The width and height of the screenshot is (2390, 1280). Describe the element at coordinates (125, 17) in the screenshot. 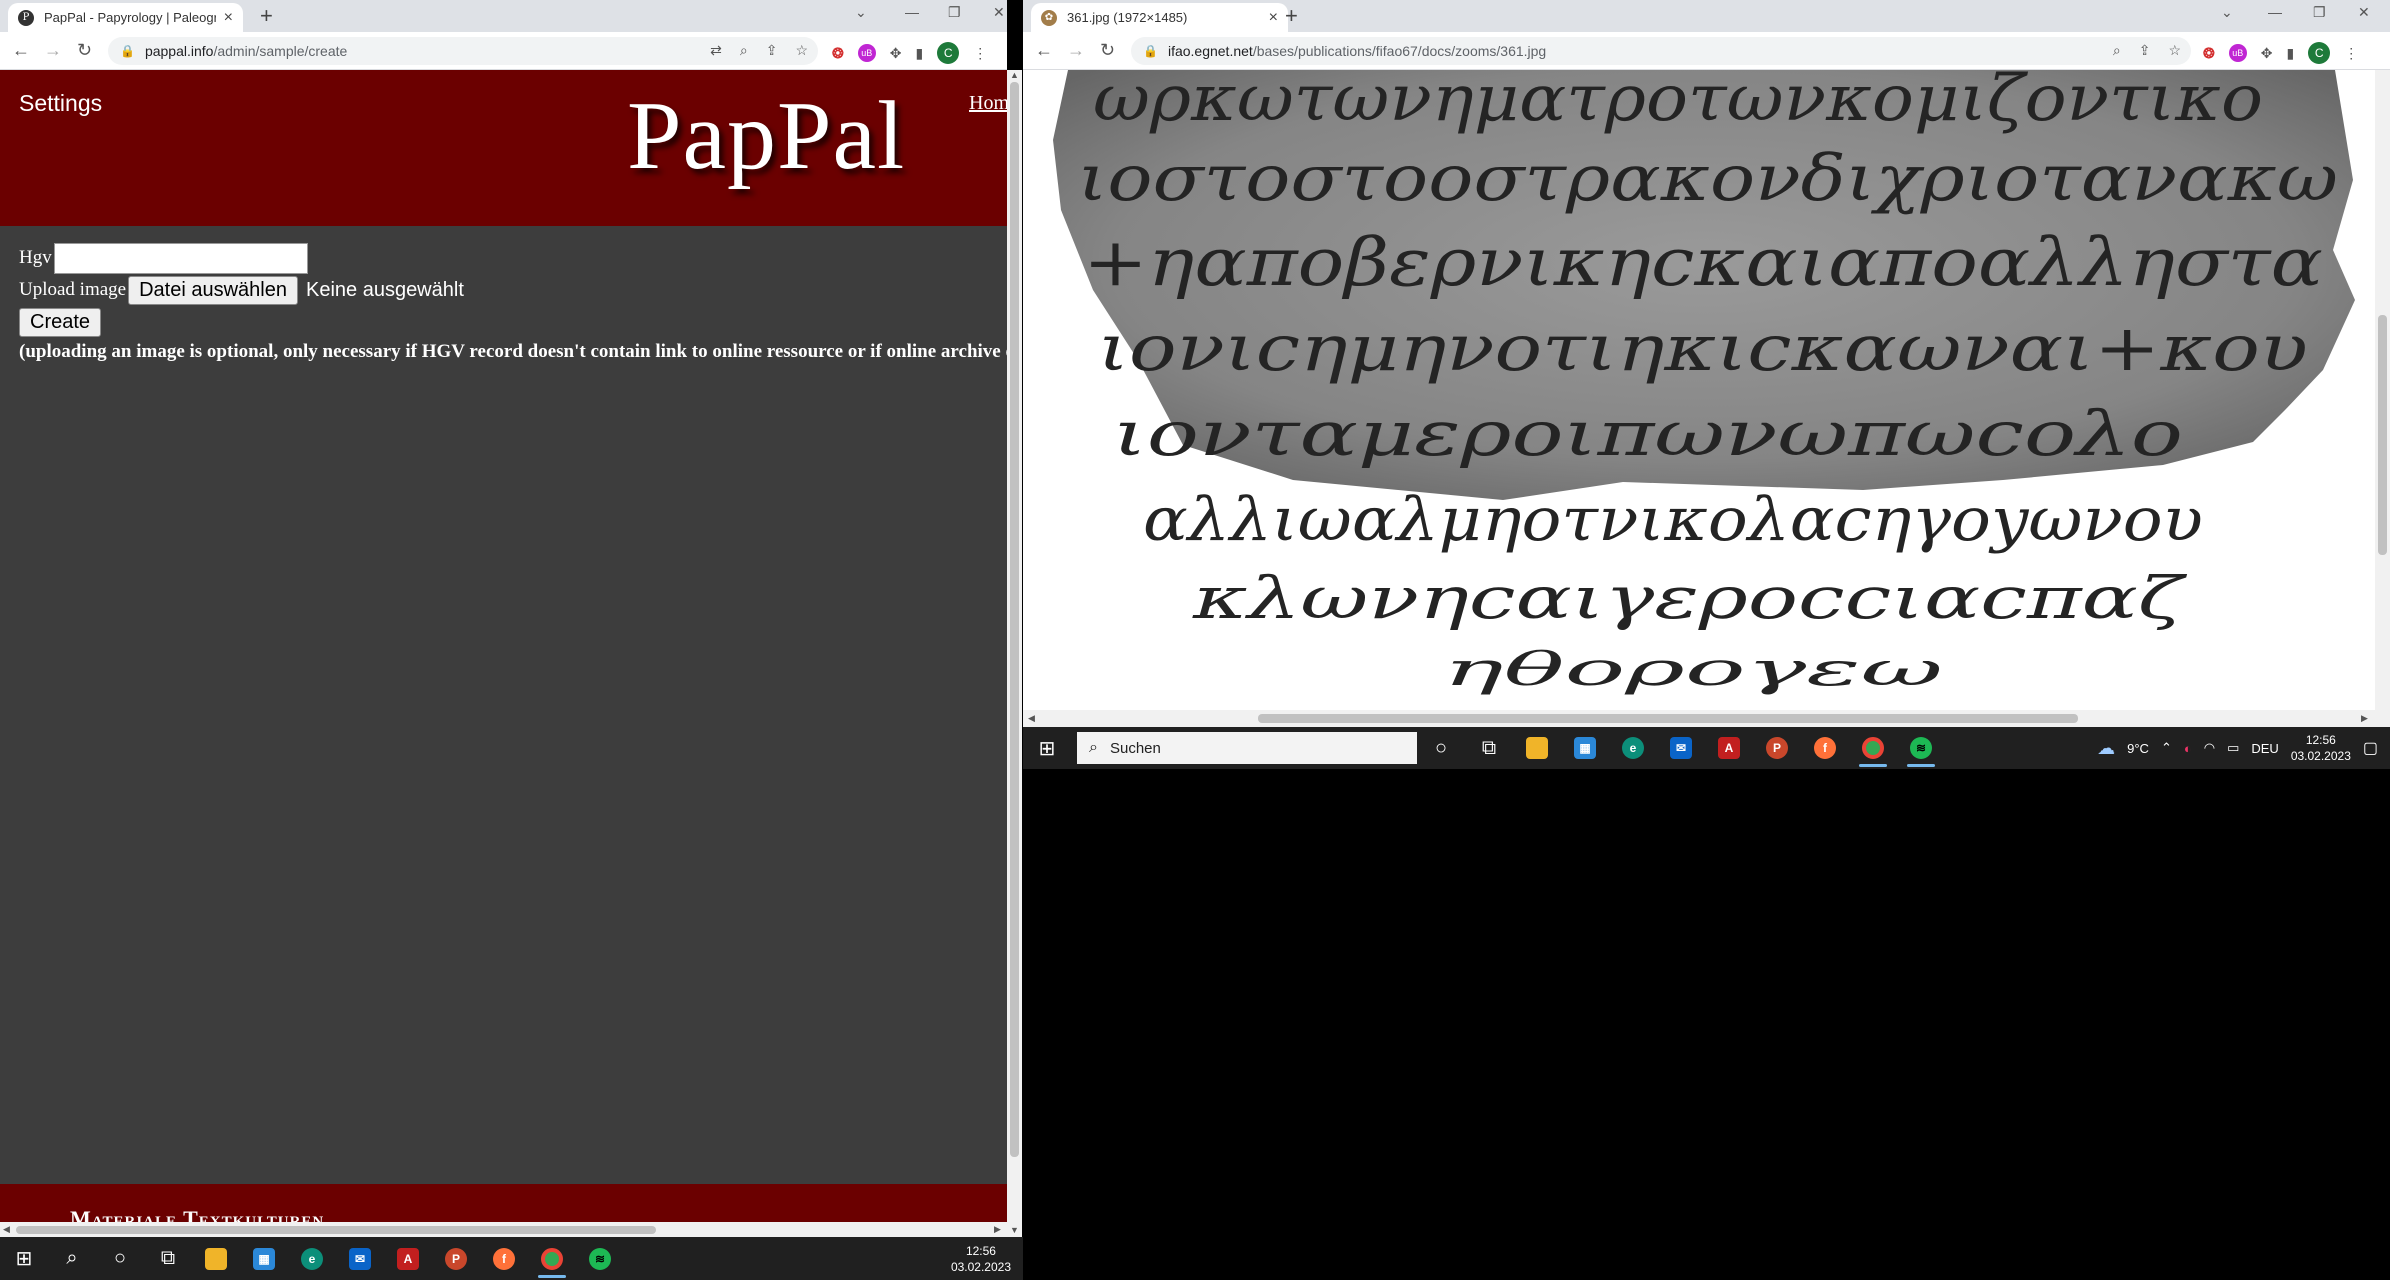

I see `tab-pappal: P PapPal - Papyrology | Paleography ×` at that location.